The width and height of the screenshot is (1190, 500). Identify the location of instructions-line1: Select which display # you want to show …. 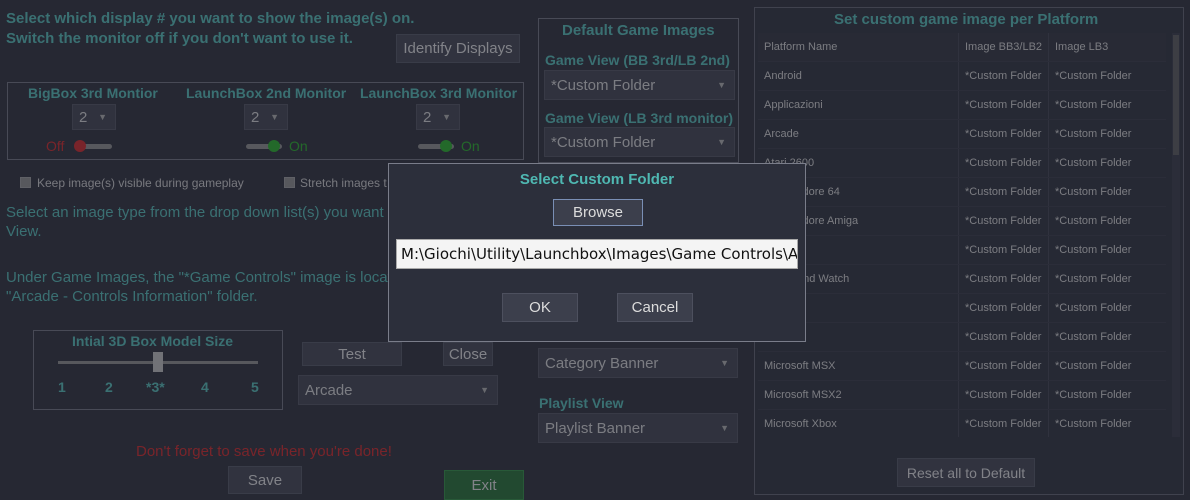
(210, 18).